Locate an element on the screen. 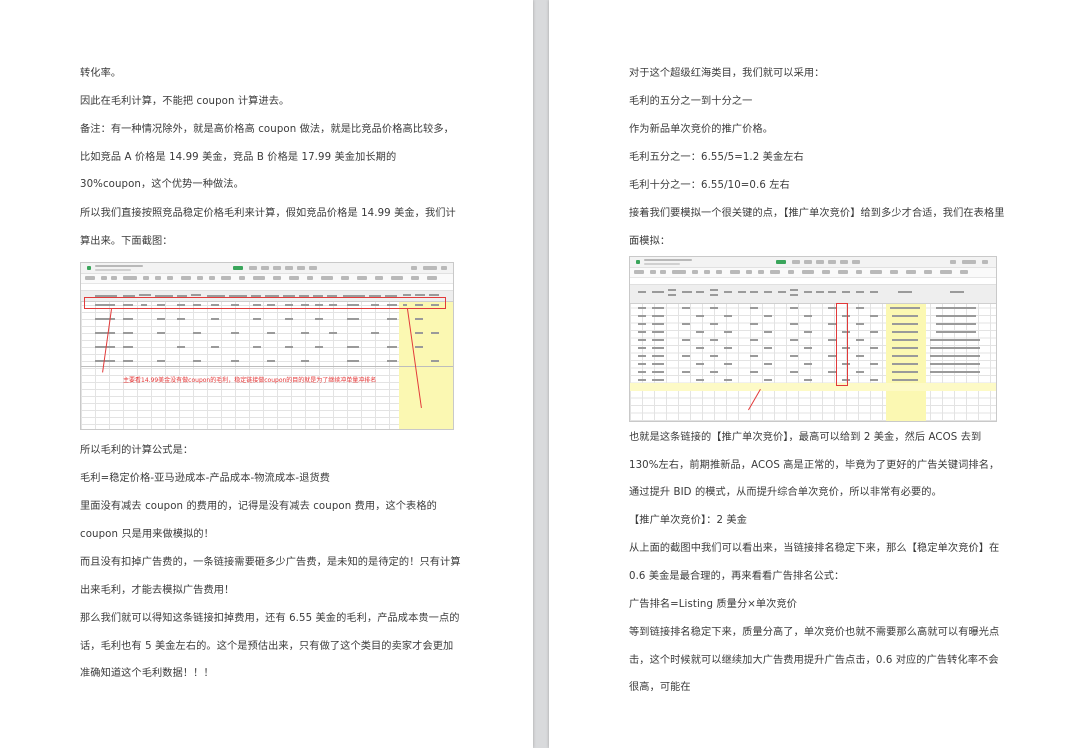 This screenshot has height=748, width=1080. paragraph: 毛利五分之一：6.55/5=1.2 美金左右 is located at coordinates (716, 157).